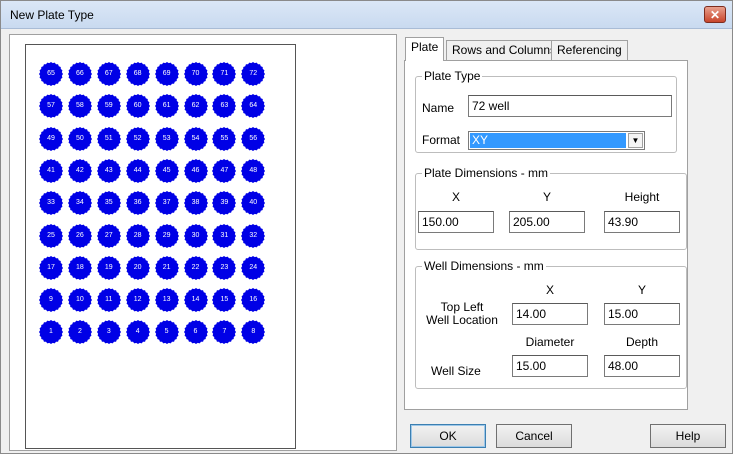 The width and height of the screenshot is (733, 454). What do you see at coordinates (224, 300) in the screenshot?
I see `well: 15` at bounding box center [224, 300].